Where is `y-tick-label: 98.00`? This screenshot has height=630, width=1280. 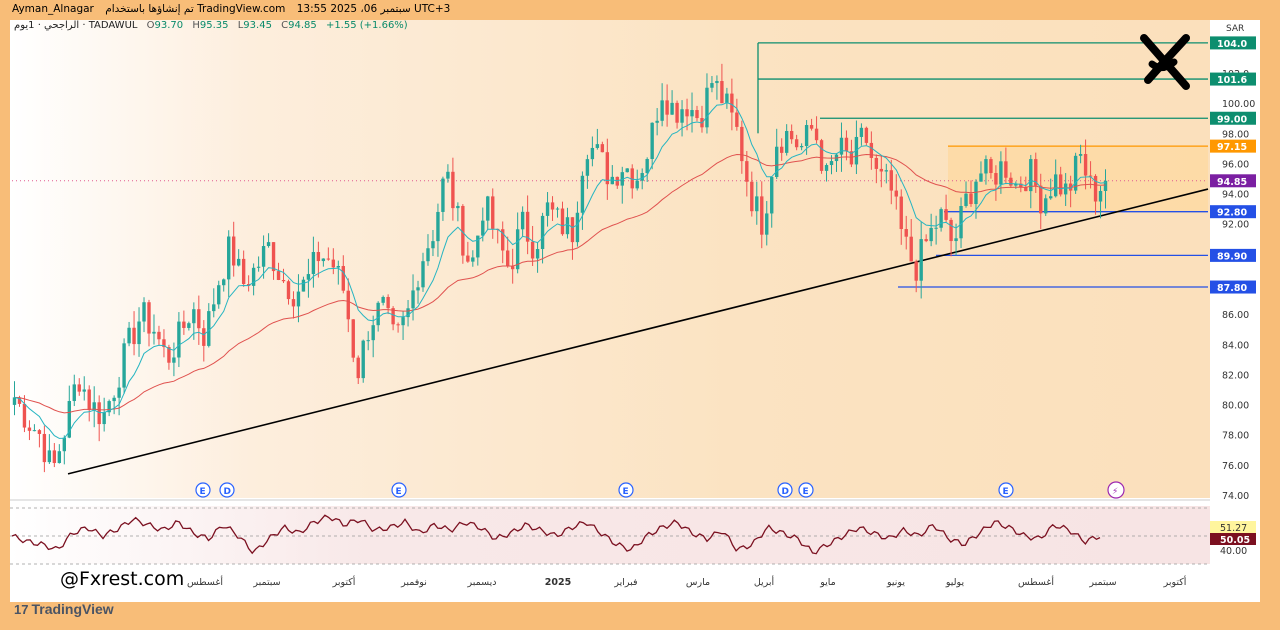
y-tick-label: 98.00 is located at coordinates (1235, 134).